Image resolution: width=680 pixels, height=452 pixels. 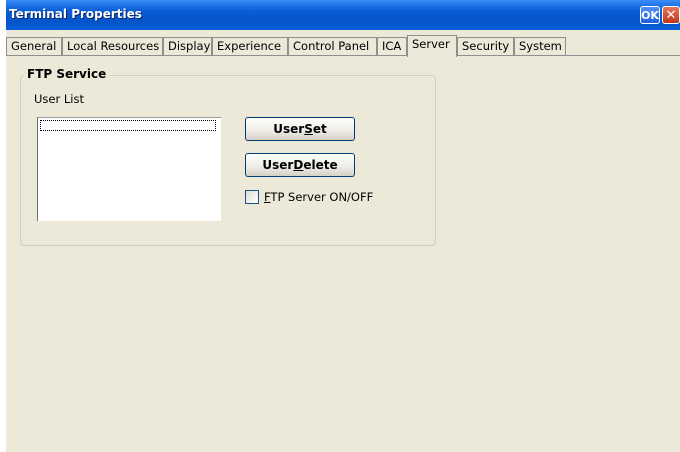 I want to click on title-bar: Terminal Properties OK ✕, so click(x=343, y=15).